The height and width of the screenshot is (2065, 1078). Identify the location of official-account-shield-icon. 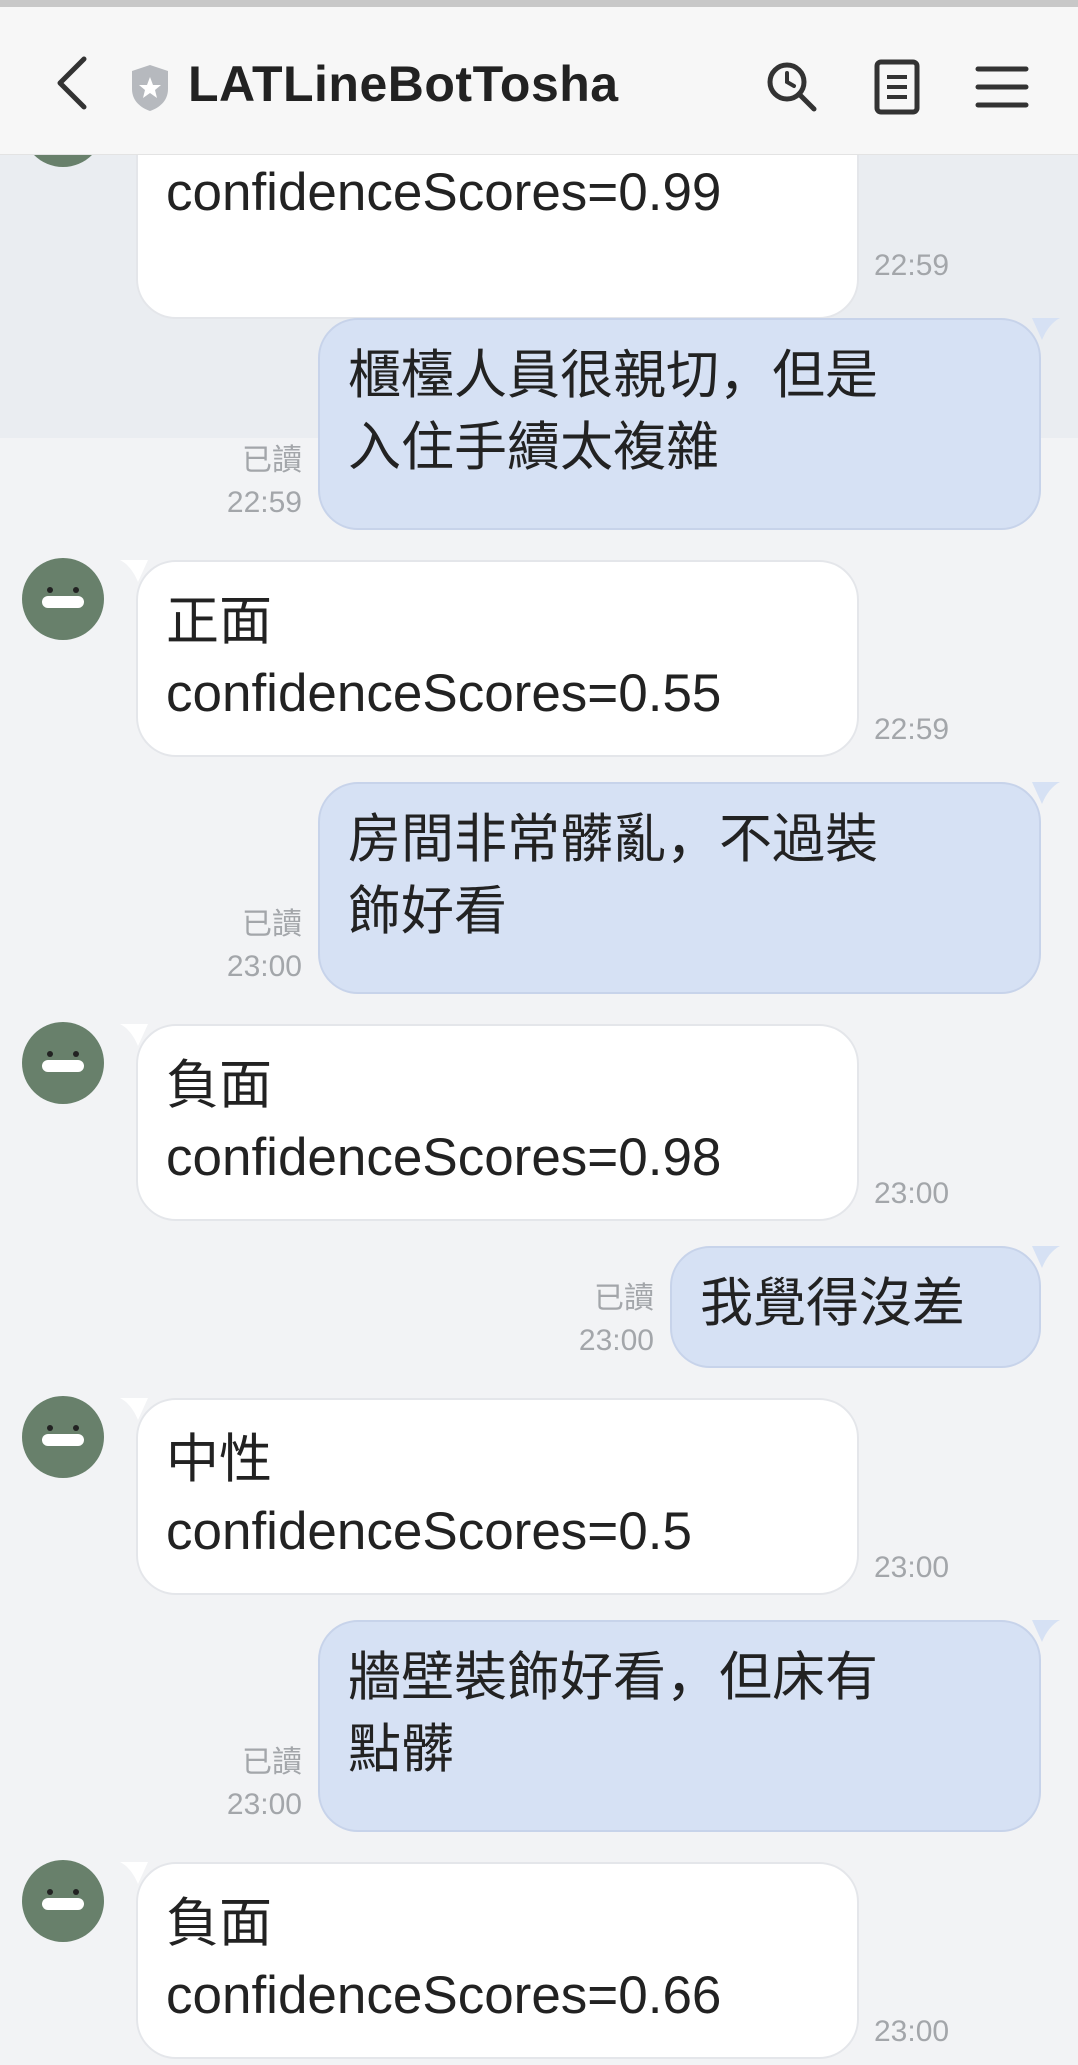
(150, 88).